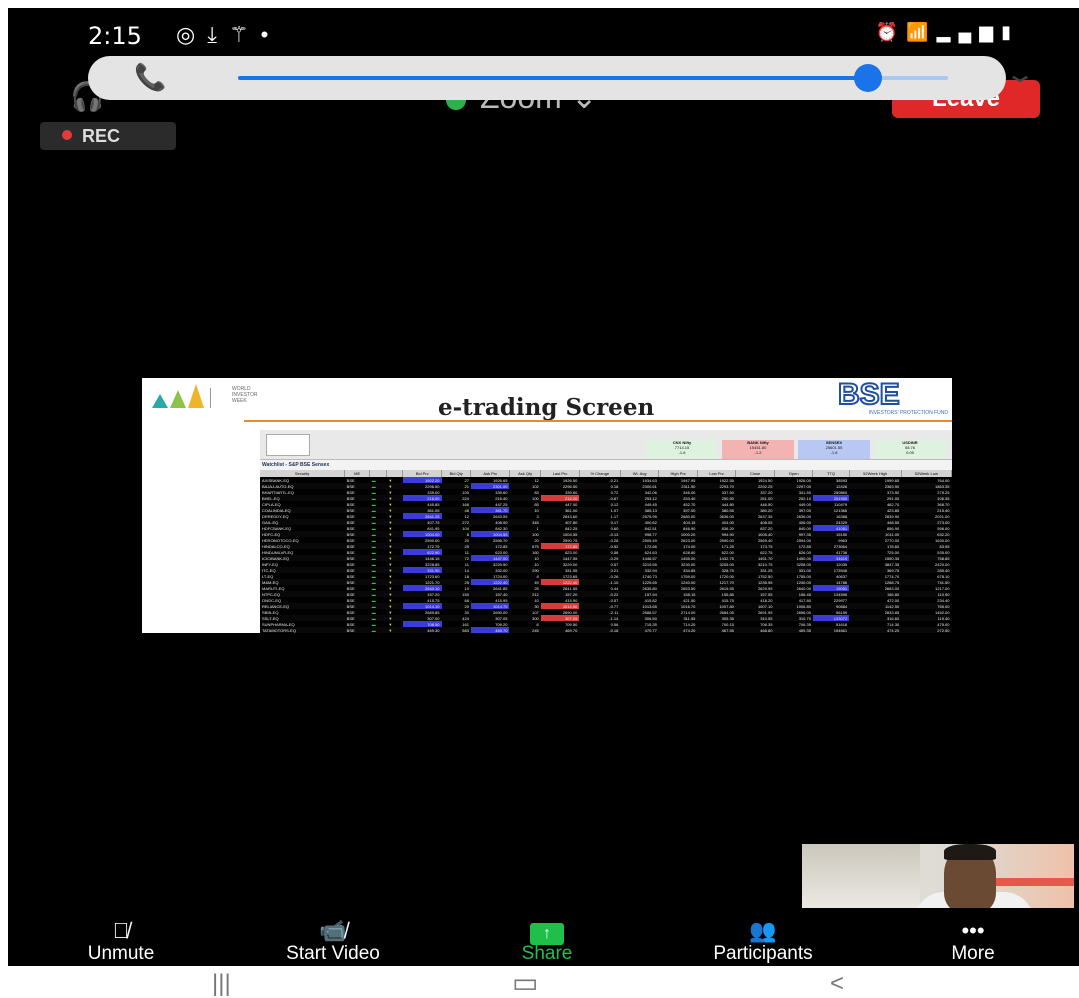 The image size is (1079, 998). I want to click on participants-icon: 👥, so click(763, 930).